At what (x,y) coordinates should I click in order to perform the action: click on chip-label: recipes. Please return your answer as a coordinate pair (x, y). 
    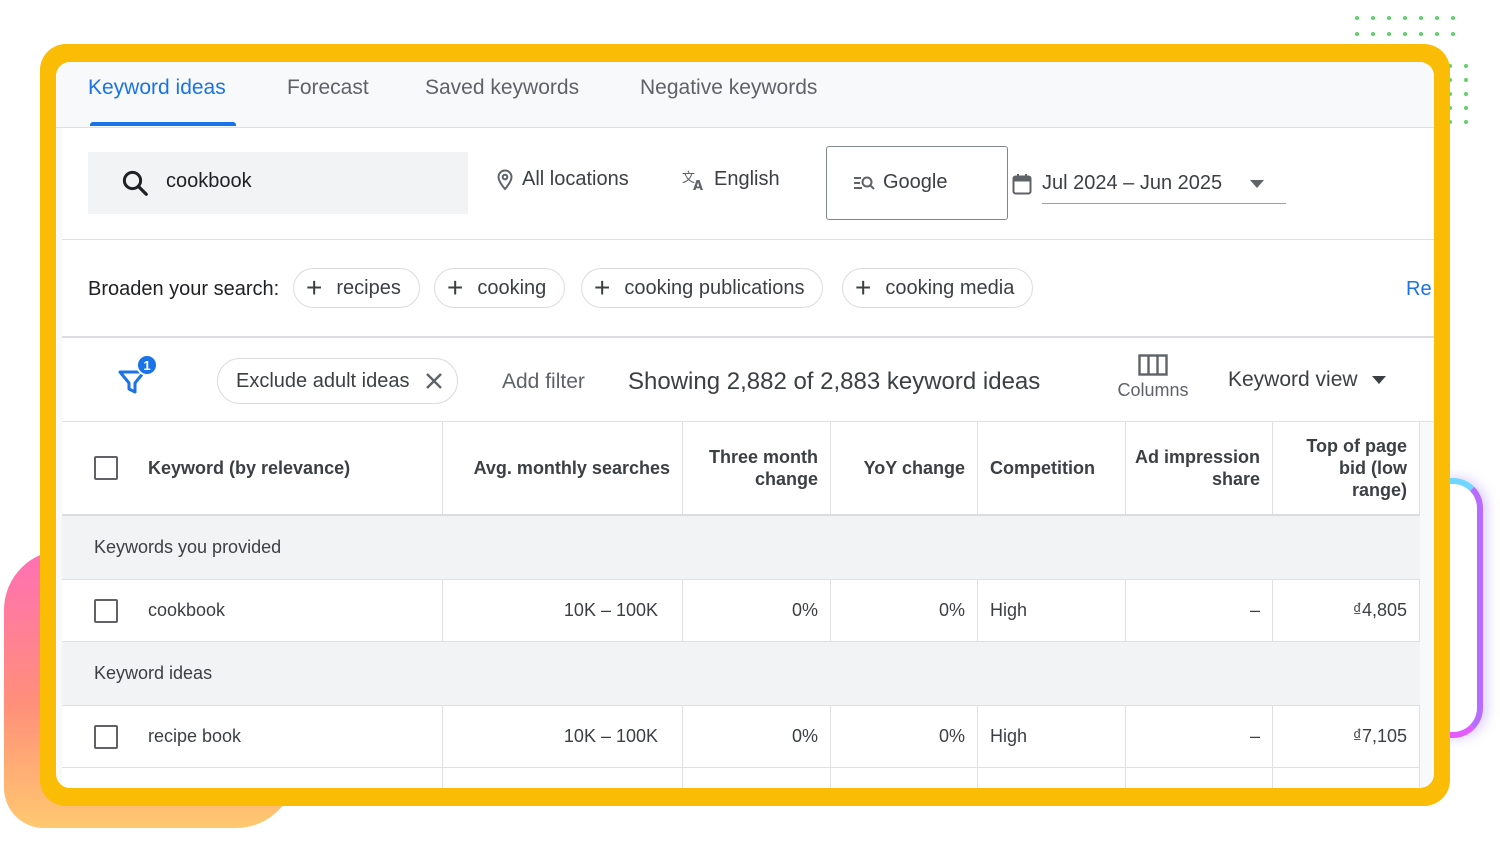
    Looking at the image, I should click on (368, 287).